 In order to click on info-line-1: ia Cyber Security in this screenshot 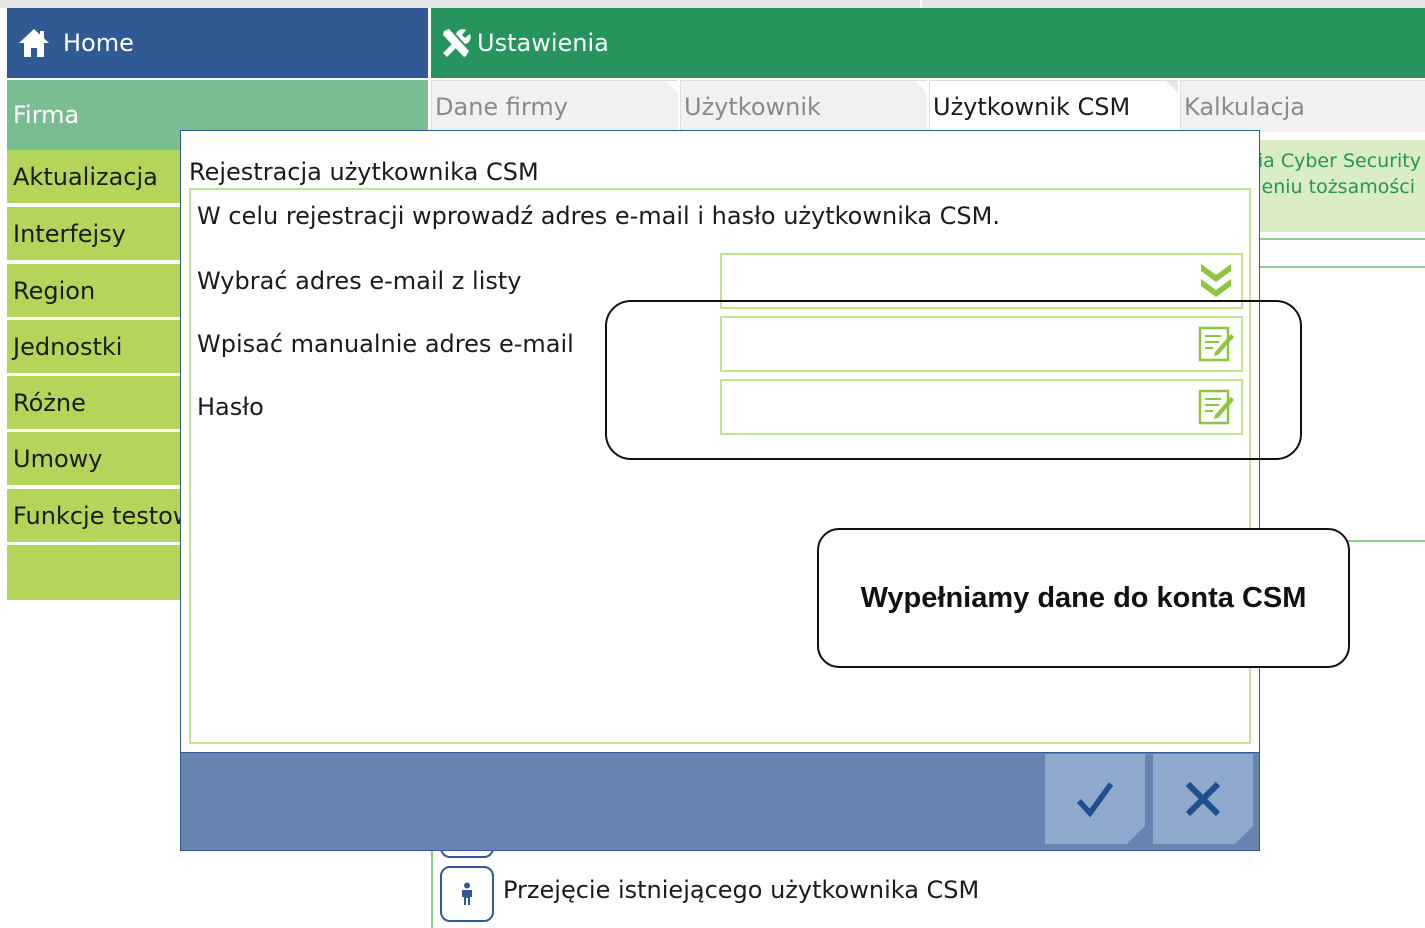, I will do `click(1339, 161)`.